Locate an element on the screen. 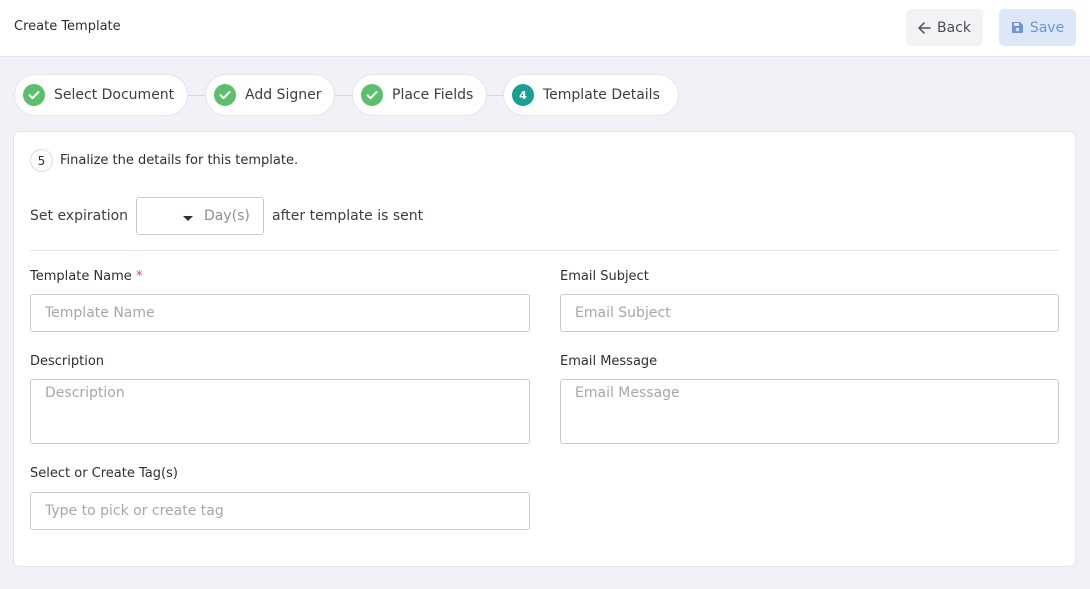 The width and height of the screenshot is (1090, 589). template-name-label: Template Name * is located at coordinates (86, 276).